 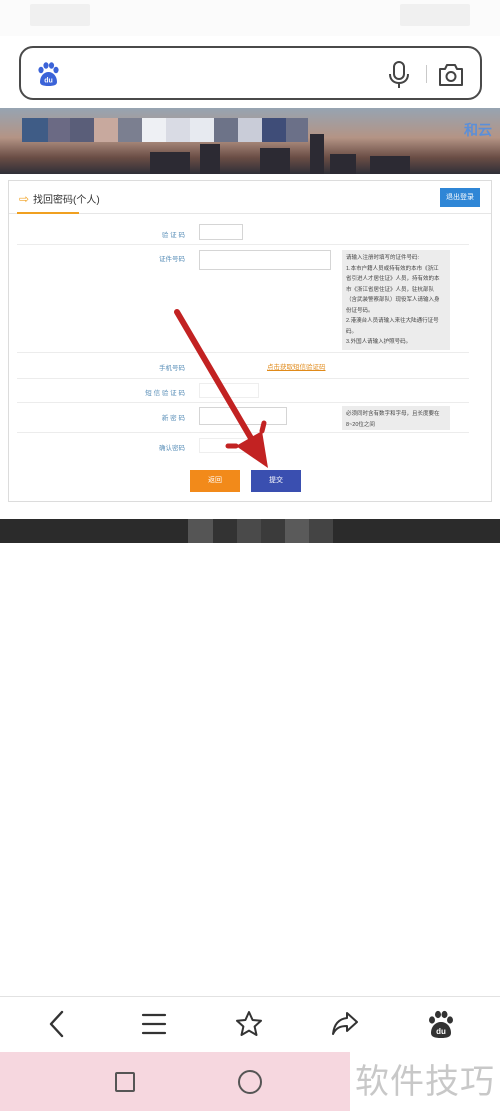 I want to click on menu-icon, so click(x=154, y=1024).